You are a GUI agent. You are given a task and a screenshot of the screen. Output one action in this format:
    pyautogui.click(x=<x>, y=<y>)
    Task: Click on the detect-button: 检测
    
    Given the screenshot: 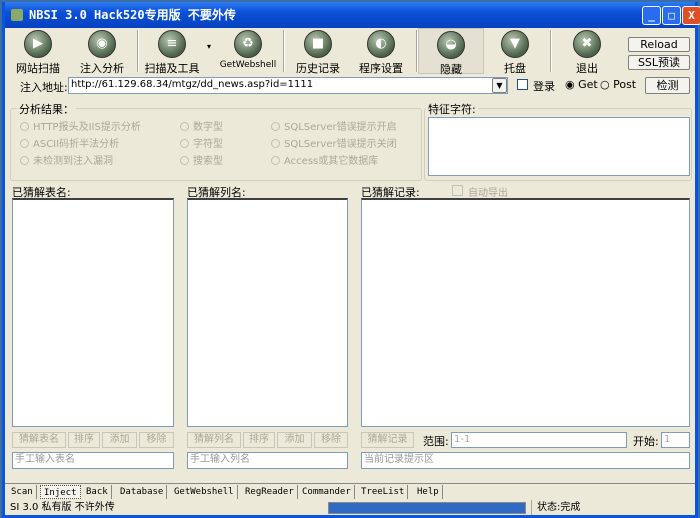 What is the action you would take?
    pyautogui.click(x=667, y=85)
    